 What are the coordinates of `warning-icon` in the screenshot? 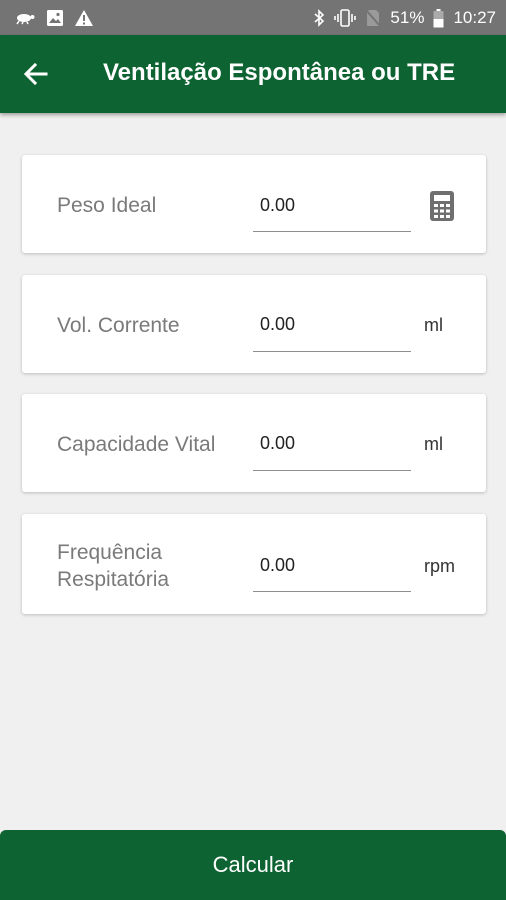 It's located at (84, 18).